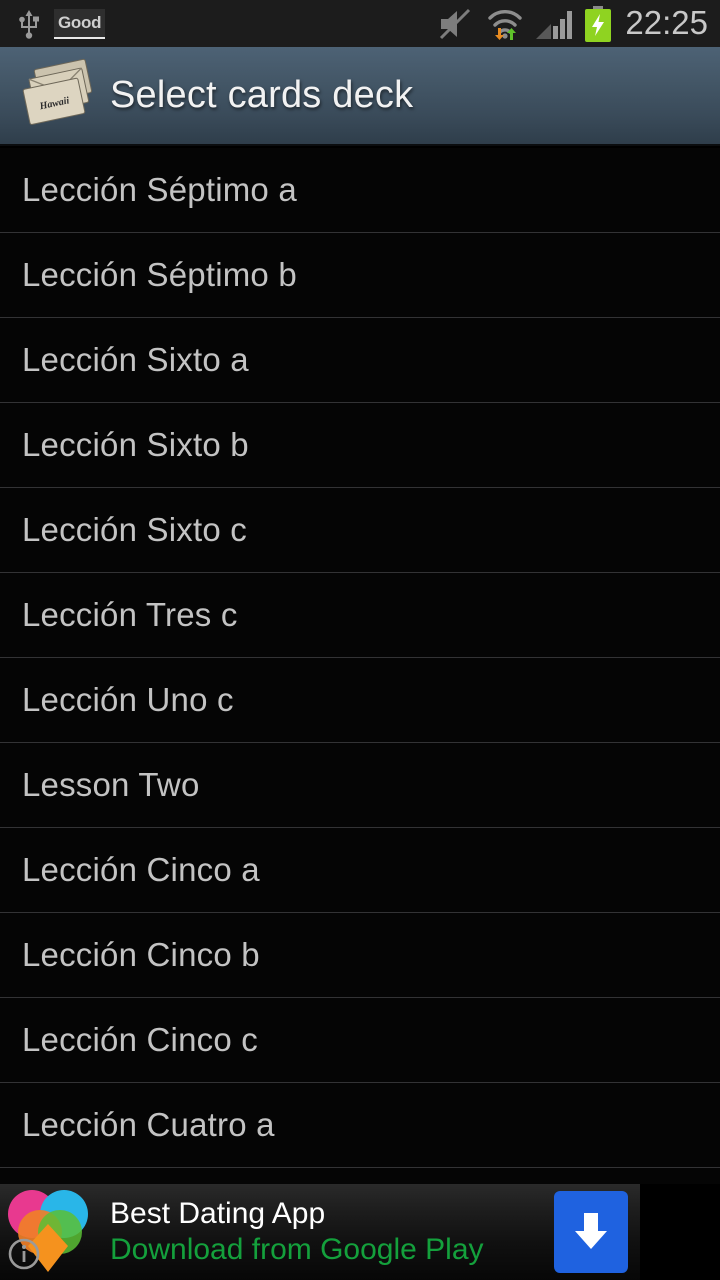 The width and height of the screenshot is (720, 1280). I want to click on title-bar: Hawaii Select cards deck, so click(360, 96).